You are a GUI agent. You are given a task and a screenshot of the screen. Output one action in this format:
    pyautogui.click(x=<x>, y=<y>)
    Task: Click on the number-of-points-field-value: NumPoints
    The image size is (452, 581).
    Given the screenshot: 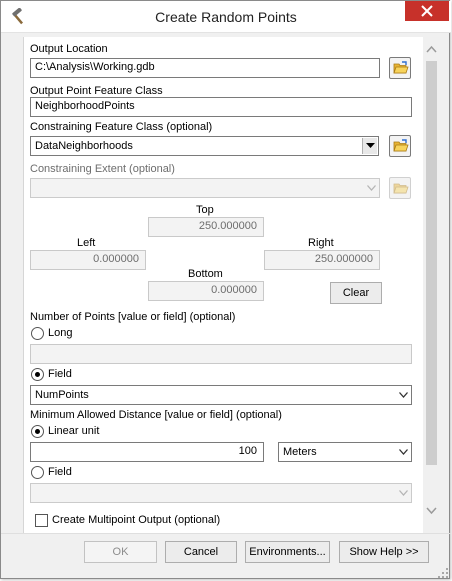 What is the action you would take?
    pyautogui.click(x=62, y=395)
    